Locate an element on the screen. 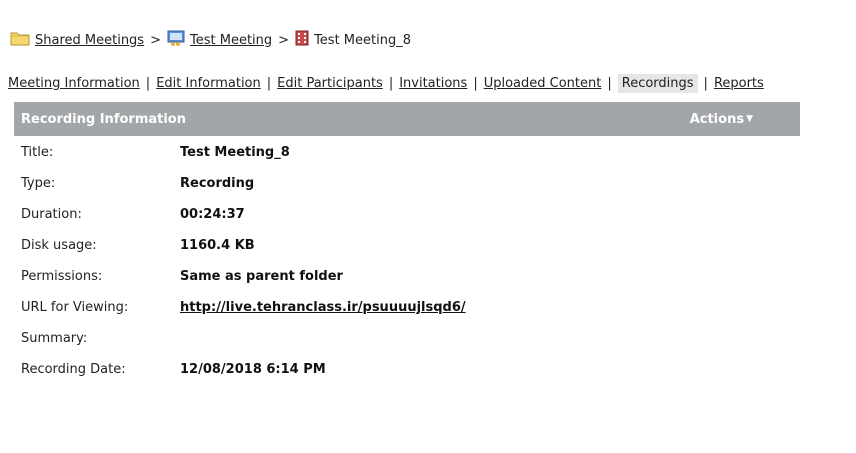 Image resolution: width=856 pixels, height=453 pixels. info-value-duration: 00:24:37 is located at coordinates (212, 214).